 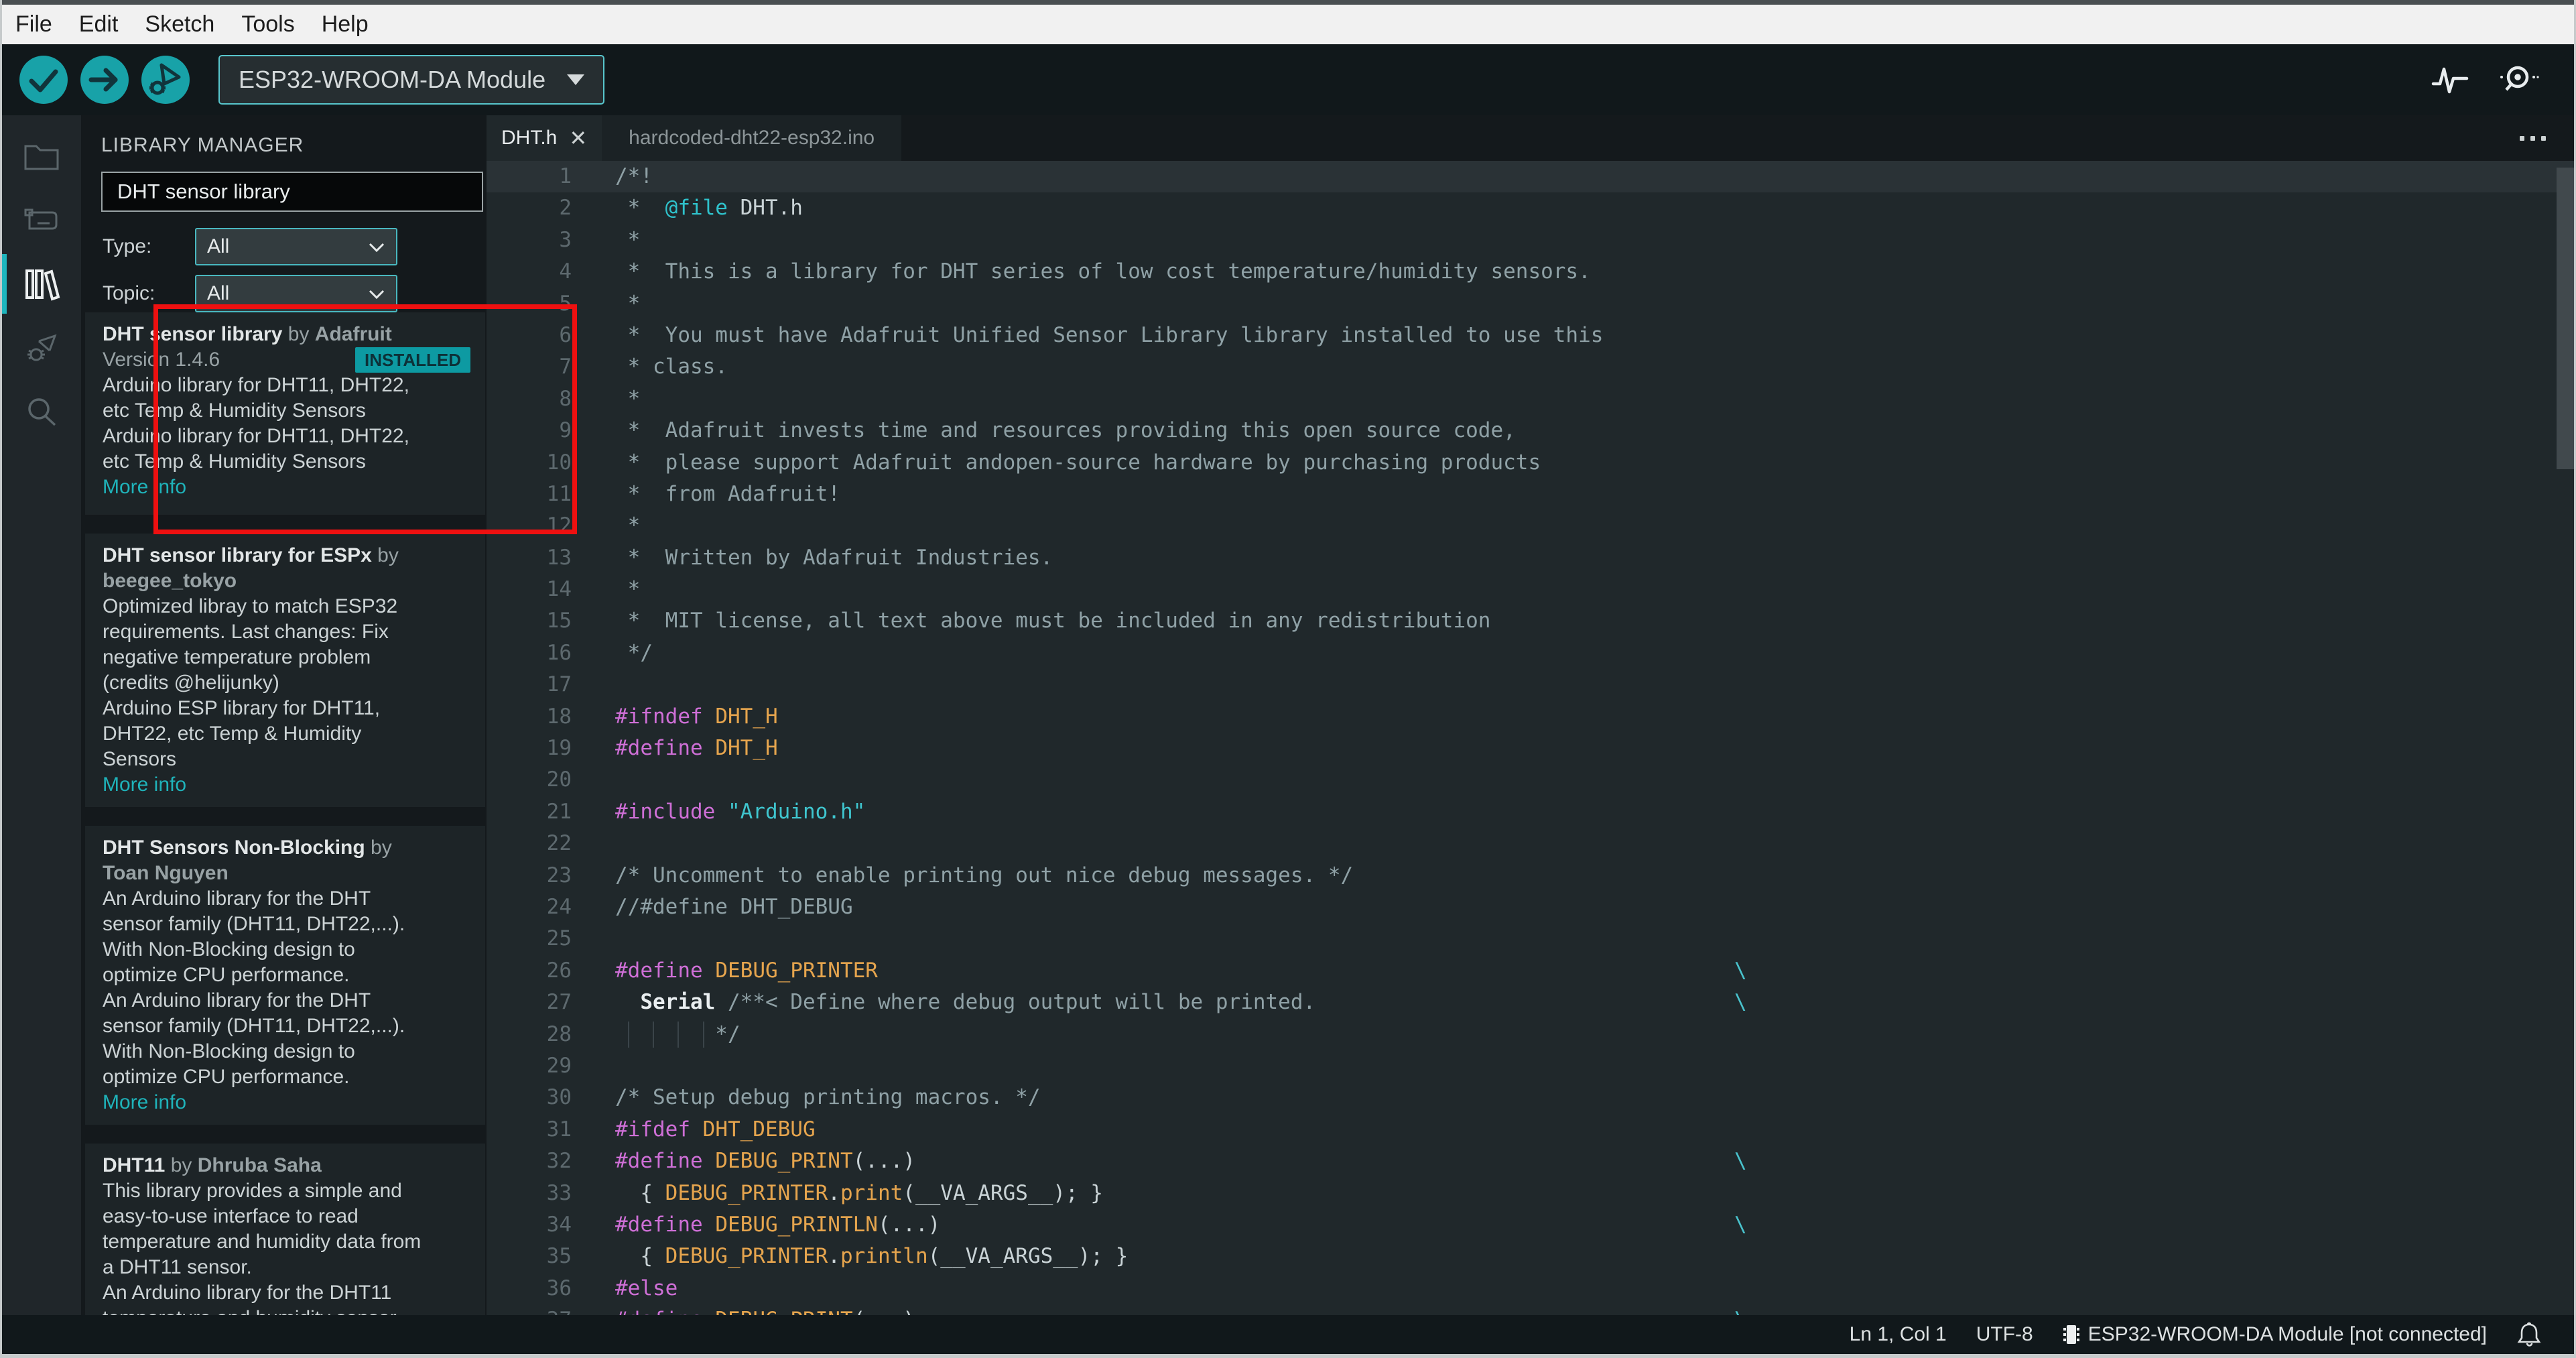 I want to click on line-continuation-backslash: \, so click(x=1740, y=1003).